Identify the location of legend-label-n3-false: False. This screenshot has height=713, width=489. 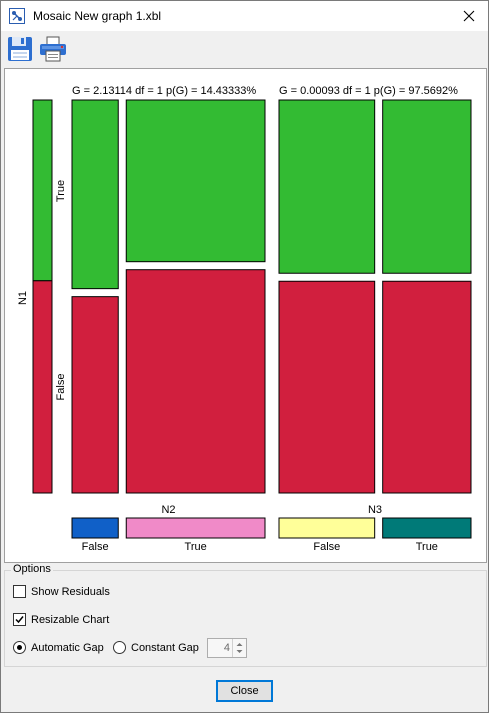
(326, 547).